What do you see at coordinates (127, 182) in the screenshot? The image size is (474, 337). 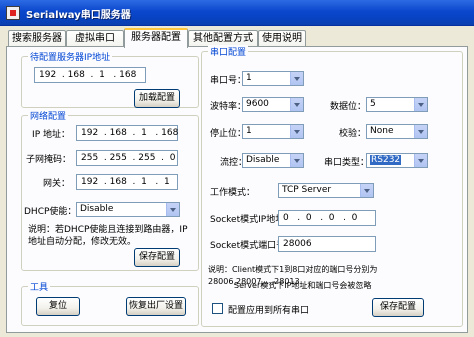 I see `gateway-field: 192 . 168 . 1 . 1` at bounding box center [127, 182].